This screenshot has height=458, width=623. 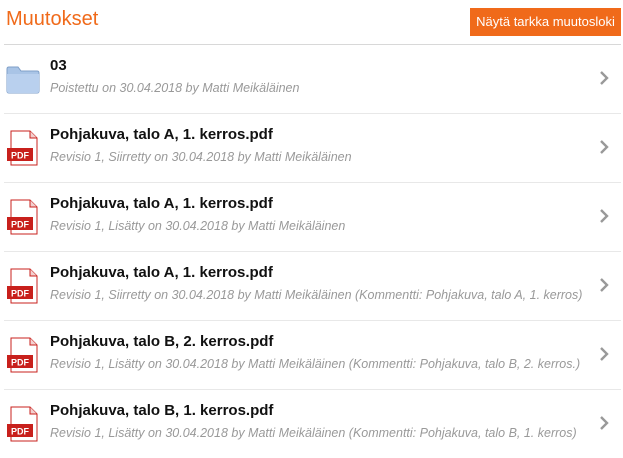 What do you see at coordinates (23, 80) in the screenshot?
I see `folder-icon` at bounding box center [23, 80].